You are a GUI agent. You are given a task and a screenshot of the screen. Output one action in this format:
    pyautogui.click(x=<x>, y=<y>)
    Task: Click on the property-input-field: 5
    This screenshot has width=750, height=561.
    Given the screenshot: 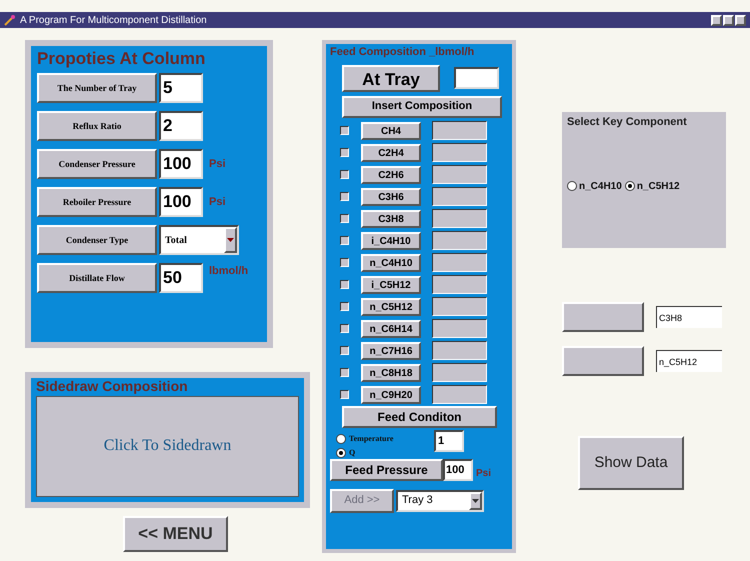 What is the action you would take?
    pyautogui.click(x=181, y=88)
    